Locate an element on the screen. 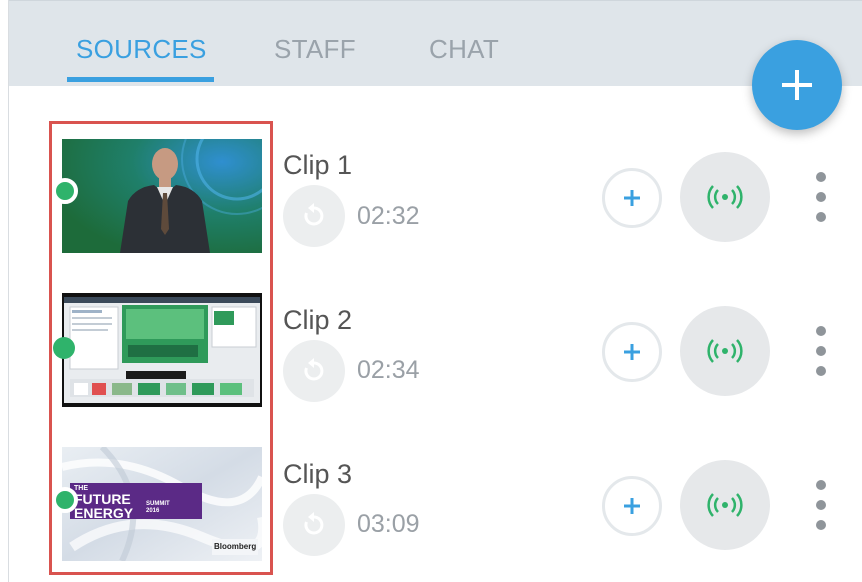  add-source-button is located at coordinates (797, 85).